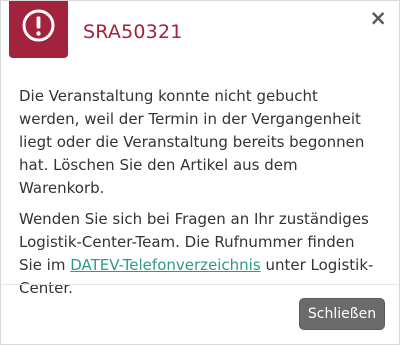 The width and height of the screenshot is (400, 345). I want to click on close-icon: ×, so click(378, 18).